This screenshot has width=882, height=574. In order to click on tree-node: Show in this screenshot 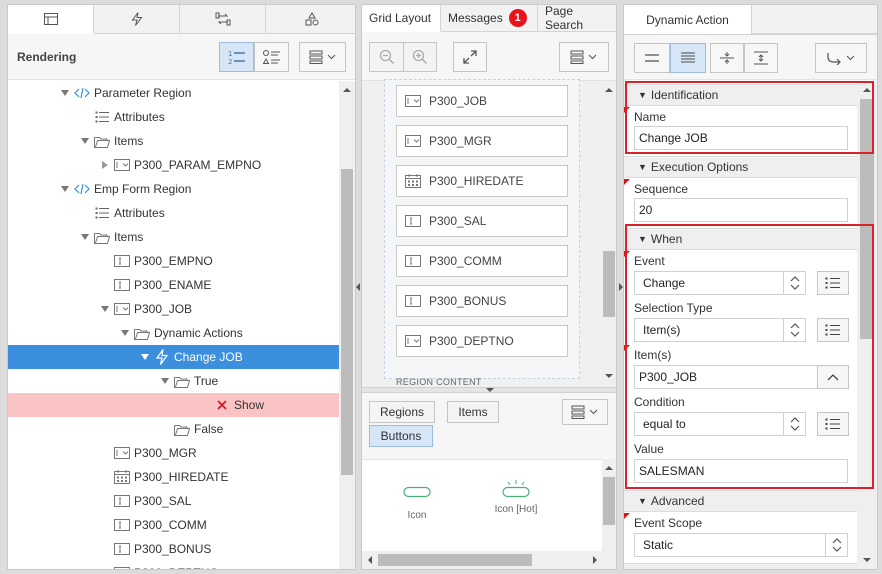, I will do `click(173, 405)`.